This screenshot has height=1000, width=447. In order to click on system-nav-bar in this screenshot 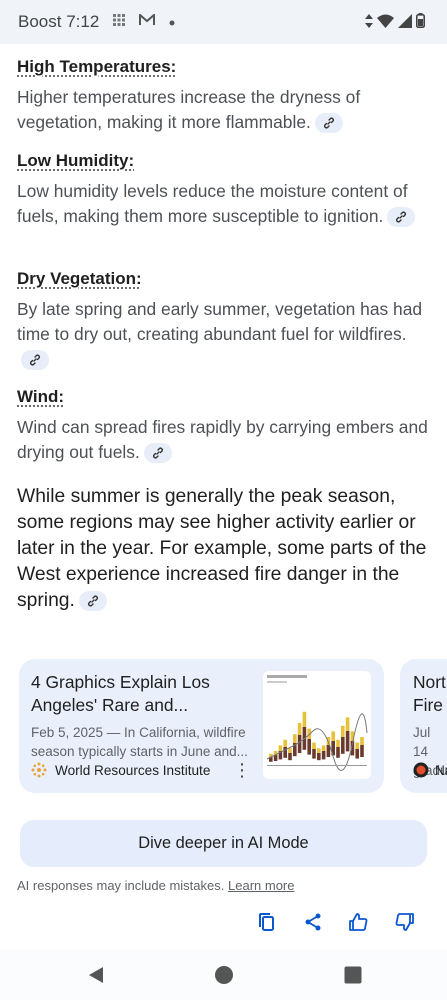, I will do `click(223, 975)`.